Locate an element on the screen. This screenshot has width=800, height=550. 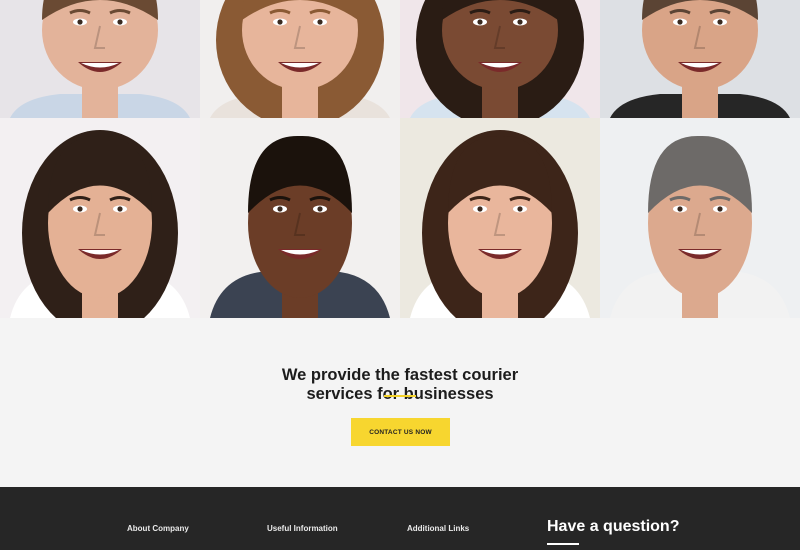
portrait-man-stubble is located at coordinates (700, 59).